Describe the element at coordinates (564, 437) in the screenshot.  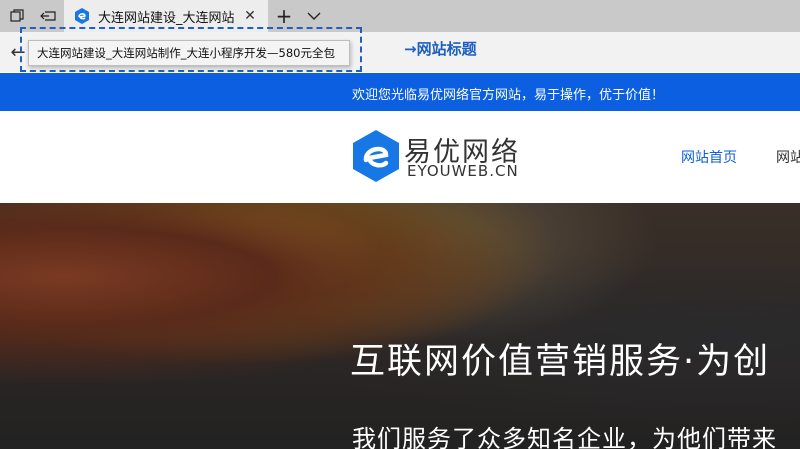
I see `hero-subtitle: 我们服务了众多知名企业，为他们带来` at that location.